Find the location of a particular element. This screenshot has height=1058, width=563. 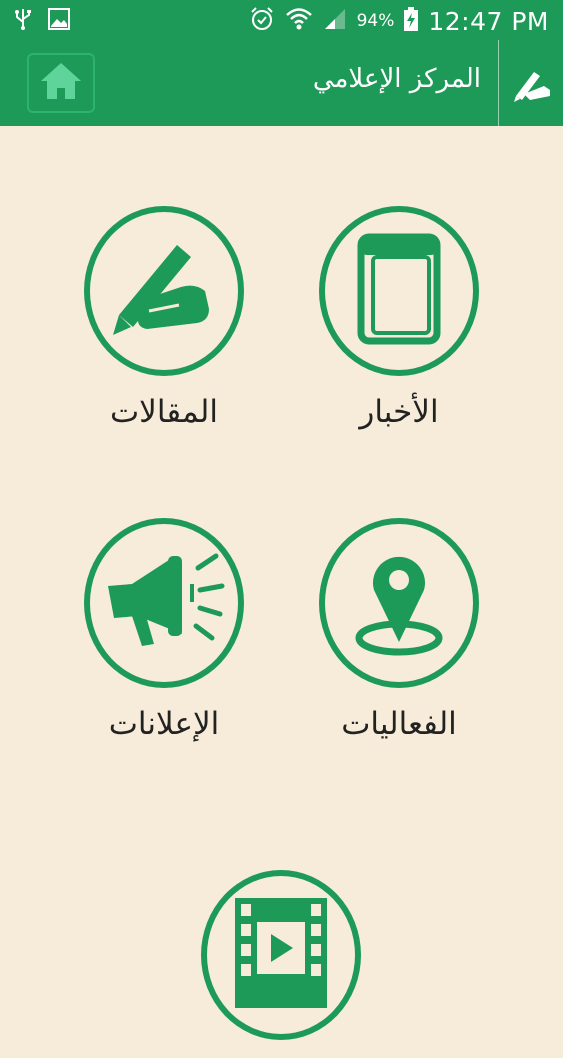

events-tile: الفعاليات is located at coordinates (399, 630).